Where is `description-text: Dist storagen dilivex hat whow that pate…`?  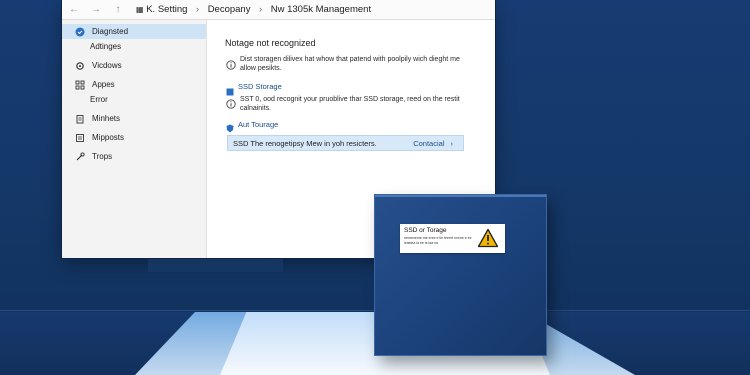
description-text: Dist storagen dilivex hat whow that pate… is located at coordinates (350, 64).